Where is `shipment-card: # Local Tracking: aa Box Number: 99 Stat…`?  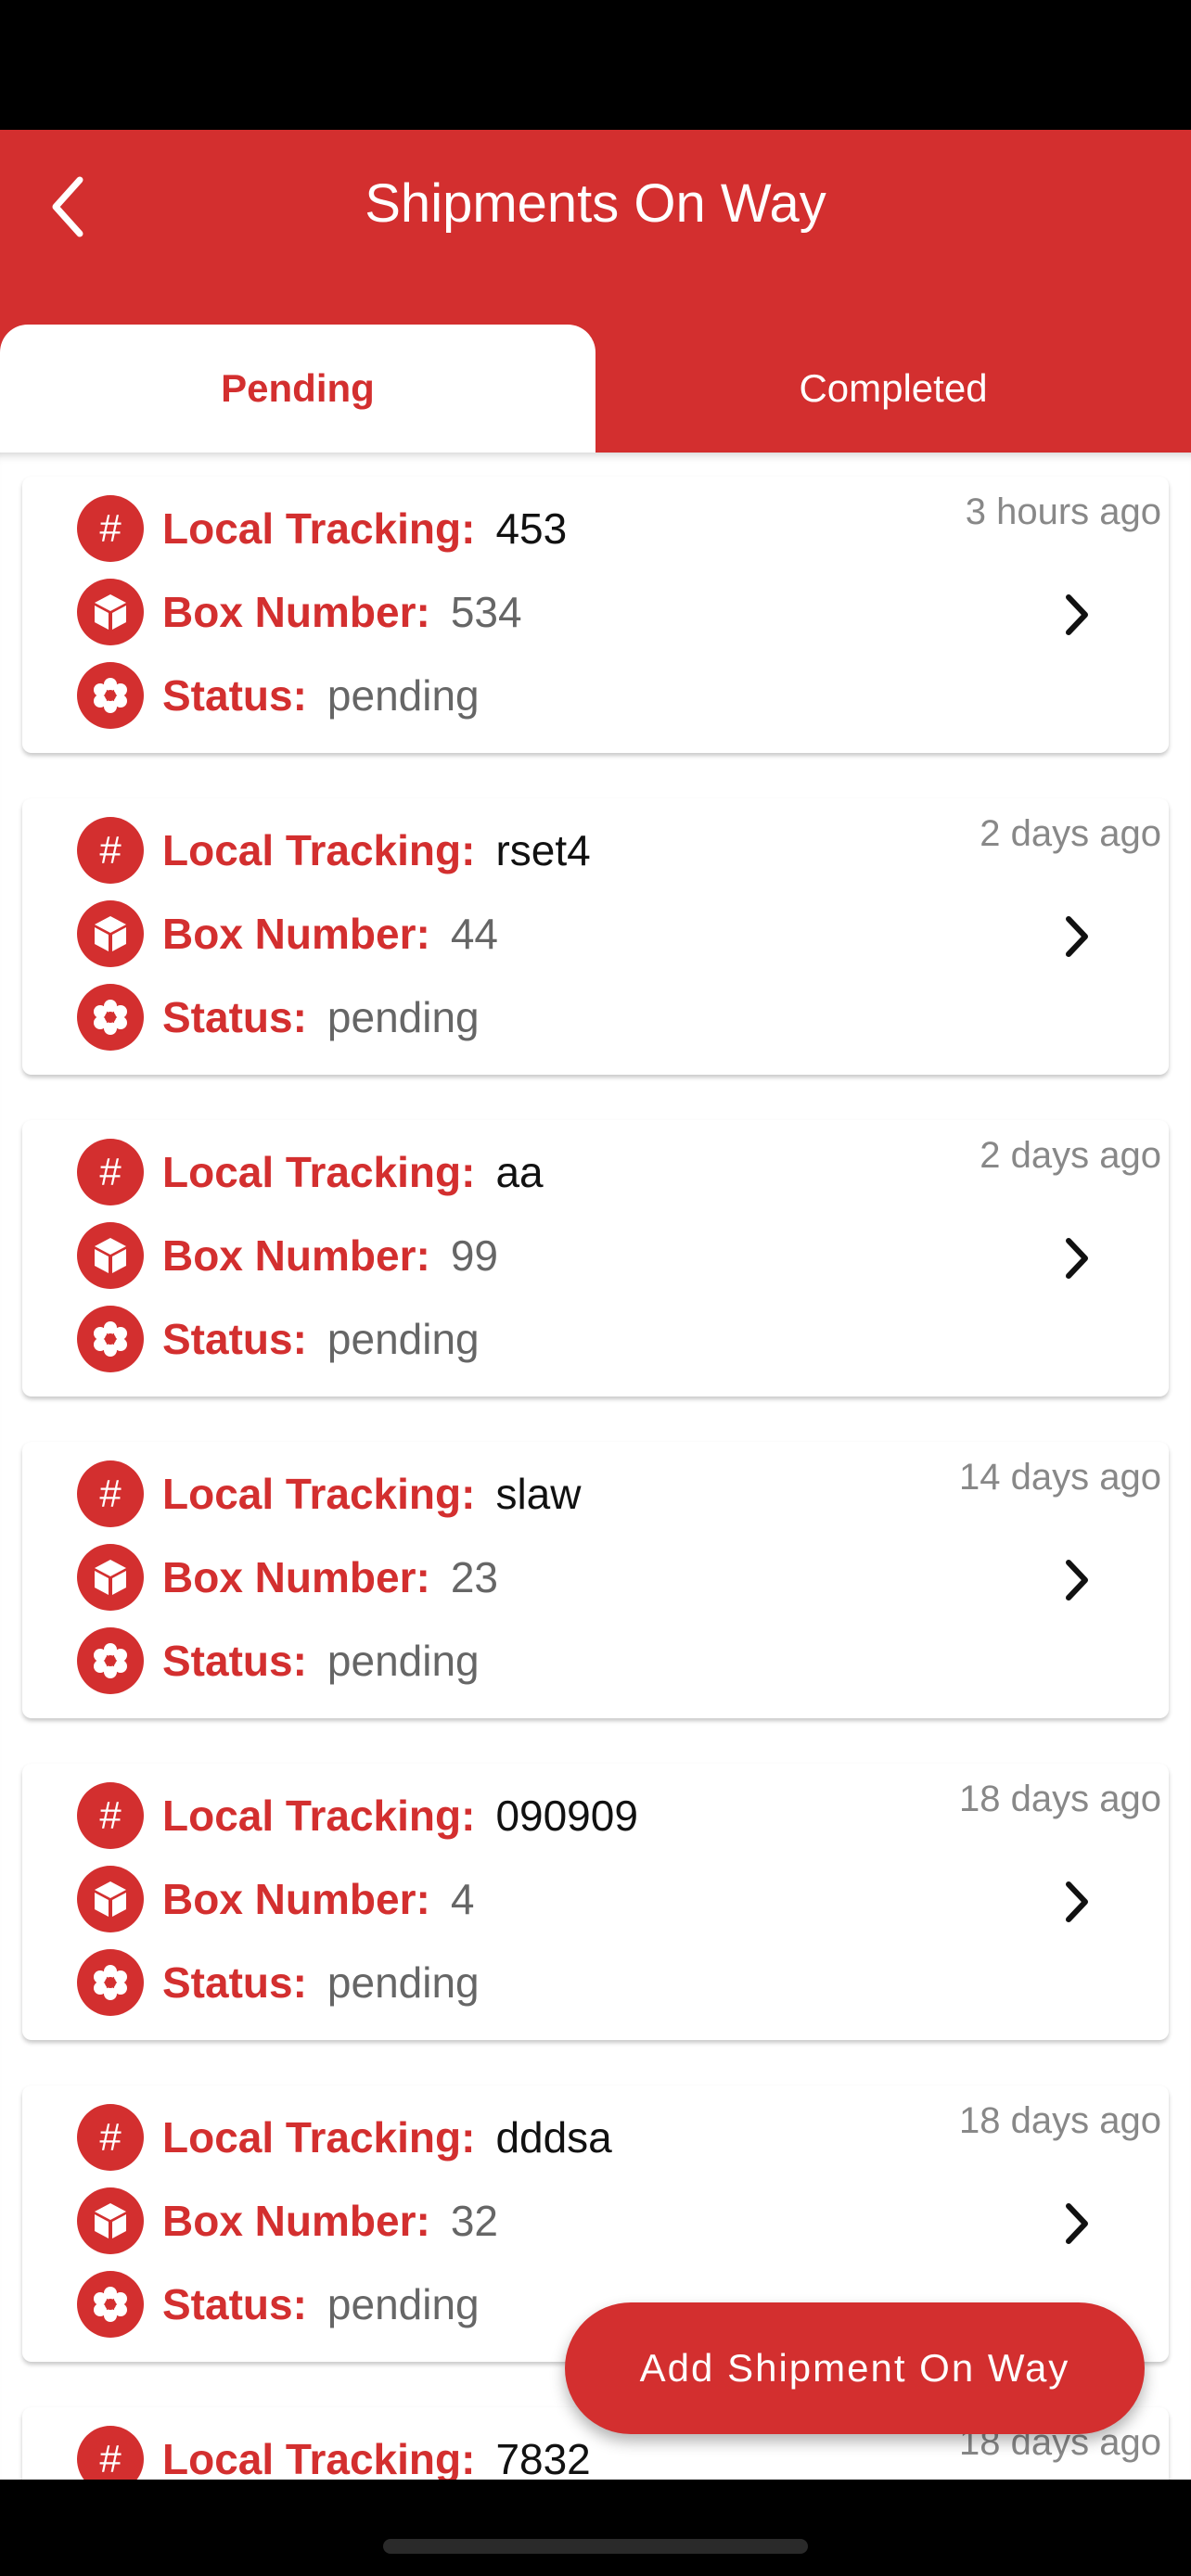
shipment-card: # Local Tracking: aa Box Number: 99 Stat… is located at coordinates (595, 1258).